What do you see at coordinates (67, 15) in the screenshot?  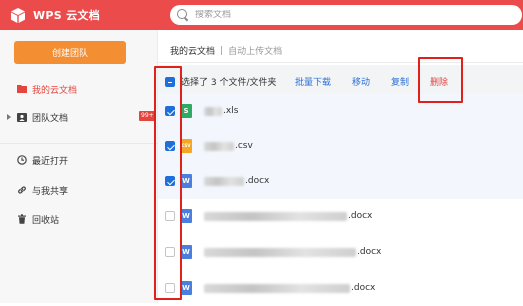 I see `app-title: WPS 云文档` at bounding box center [67, 15].